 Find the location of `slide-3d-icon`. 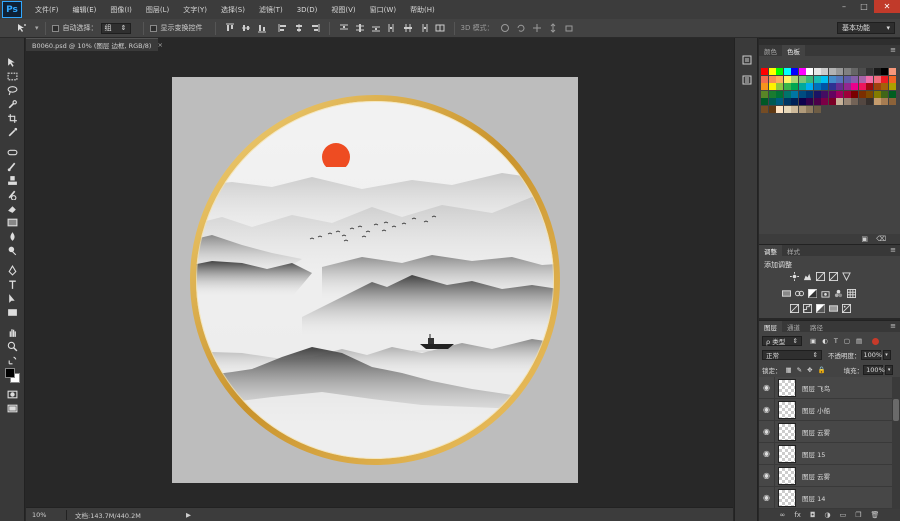

slide-3d-icon is located at coordinates (553, 28).